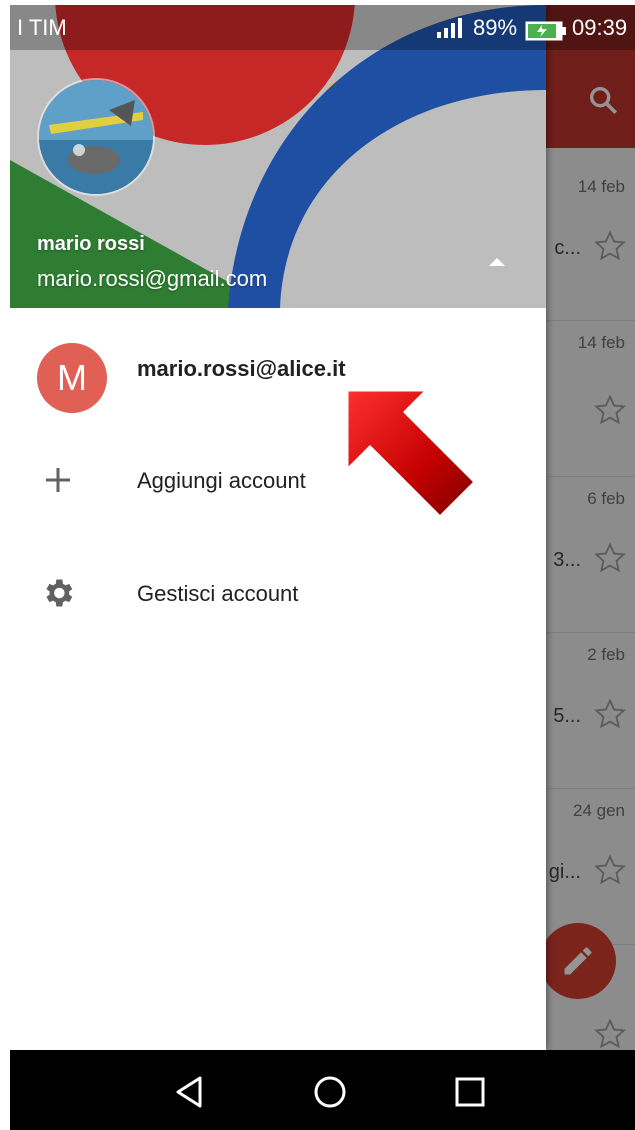 Image resolution: width=635 pixels, height=1130 pixels. Describe the element at coordinates (330, 1092) in the screenshot. I see `home-icon` at that location.